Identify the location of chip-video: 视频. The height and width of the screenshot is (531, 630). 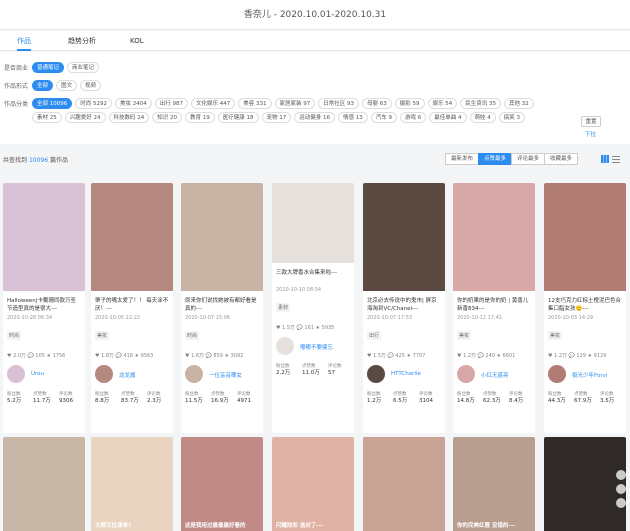
(91, 85).